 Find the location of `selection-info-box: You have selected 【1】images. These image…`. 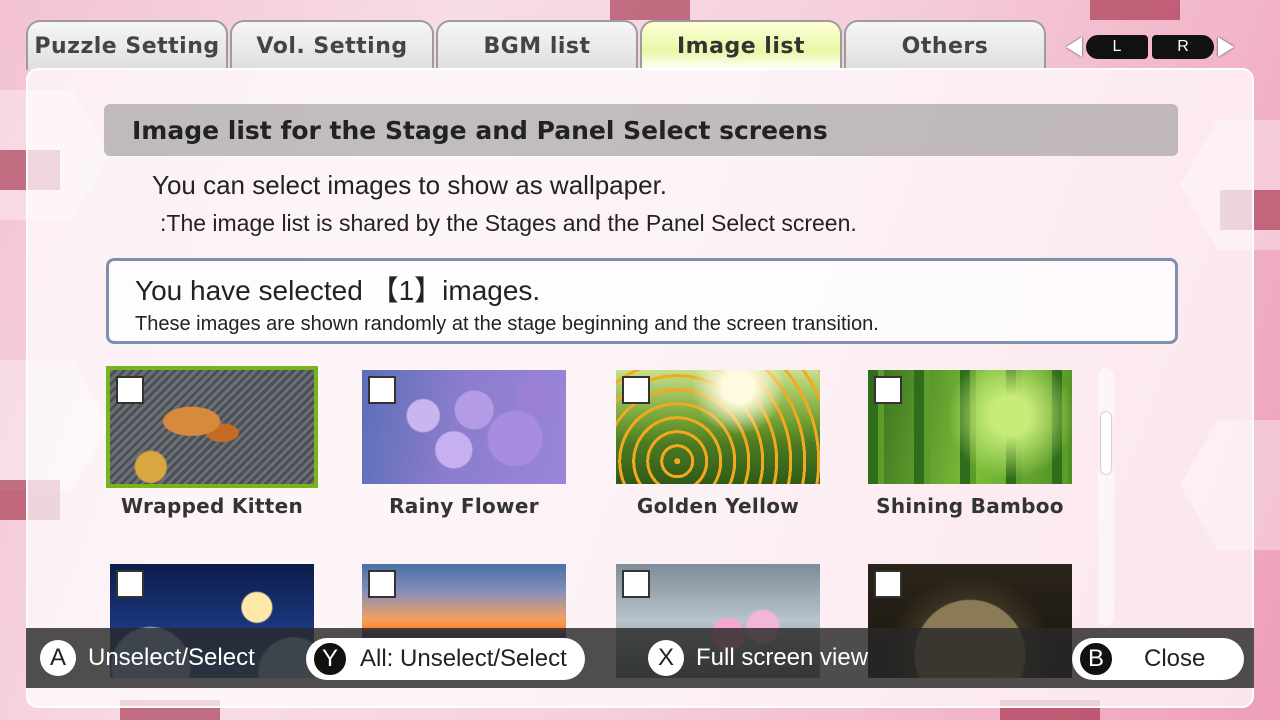

selection-info-box: You have selected 【1】images. These image… is located at coordinates (642, 301).